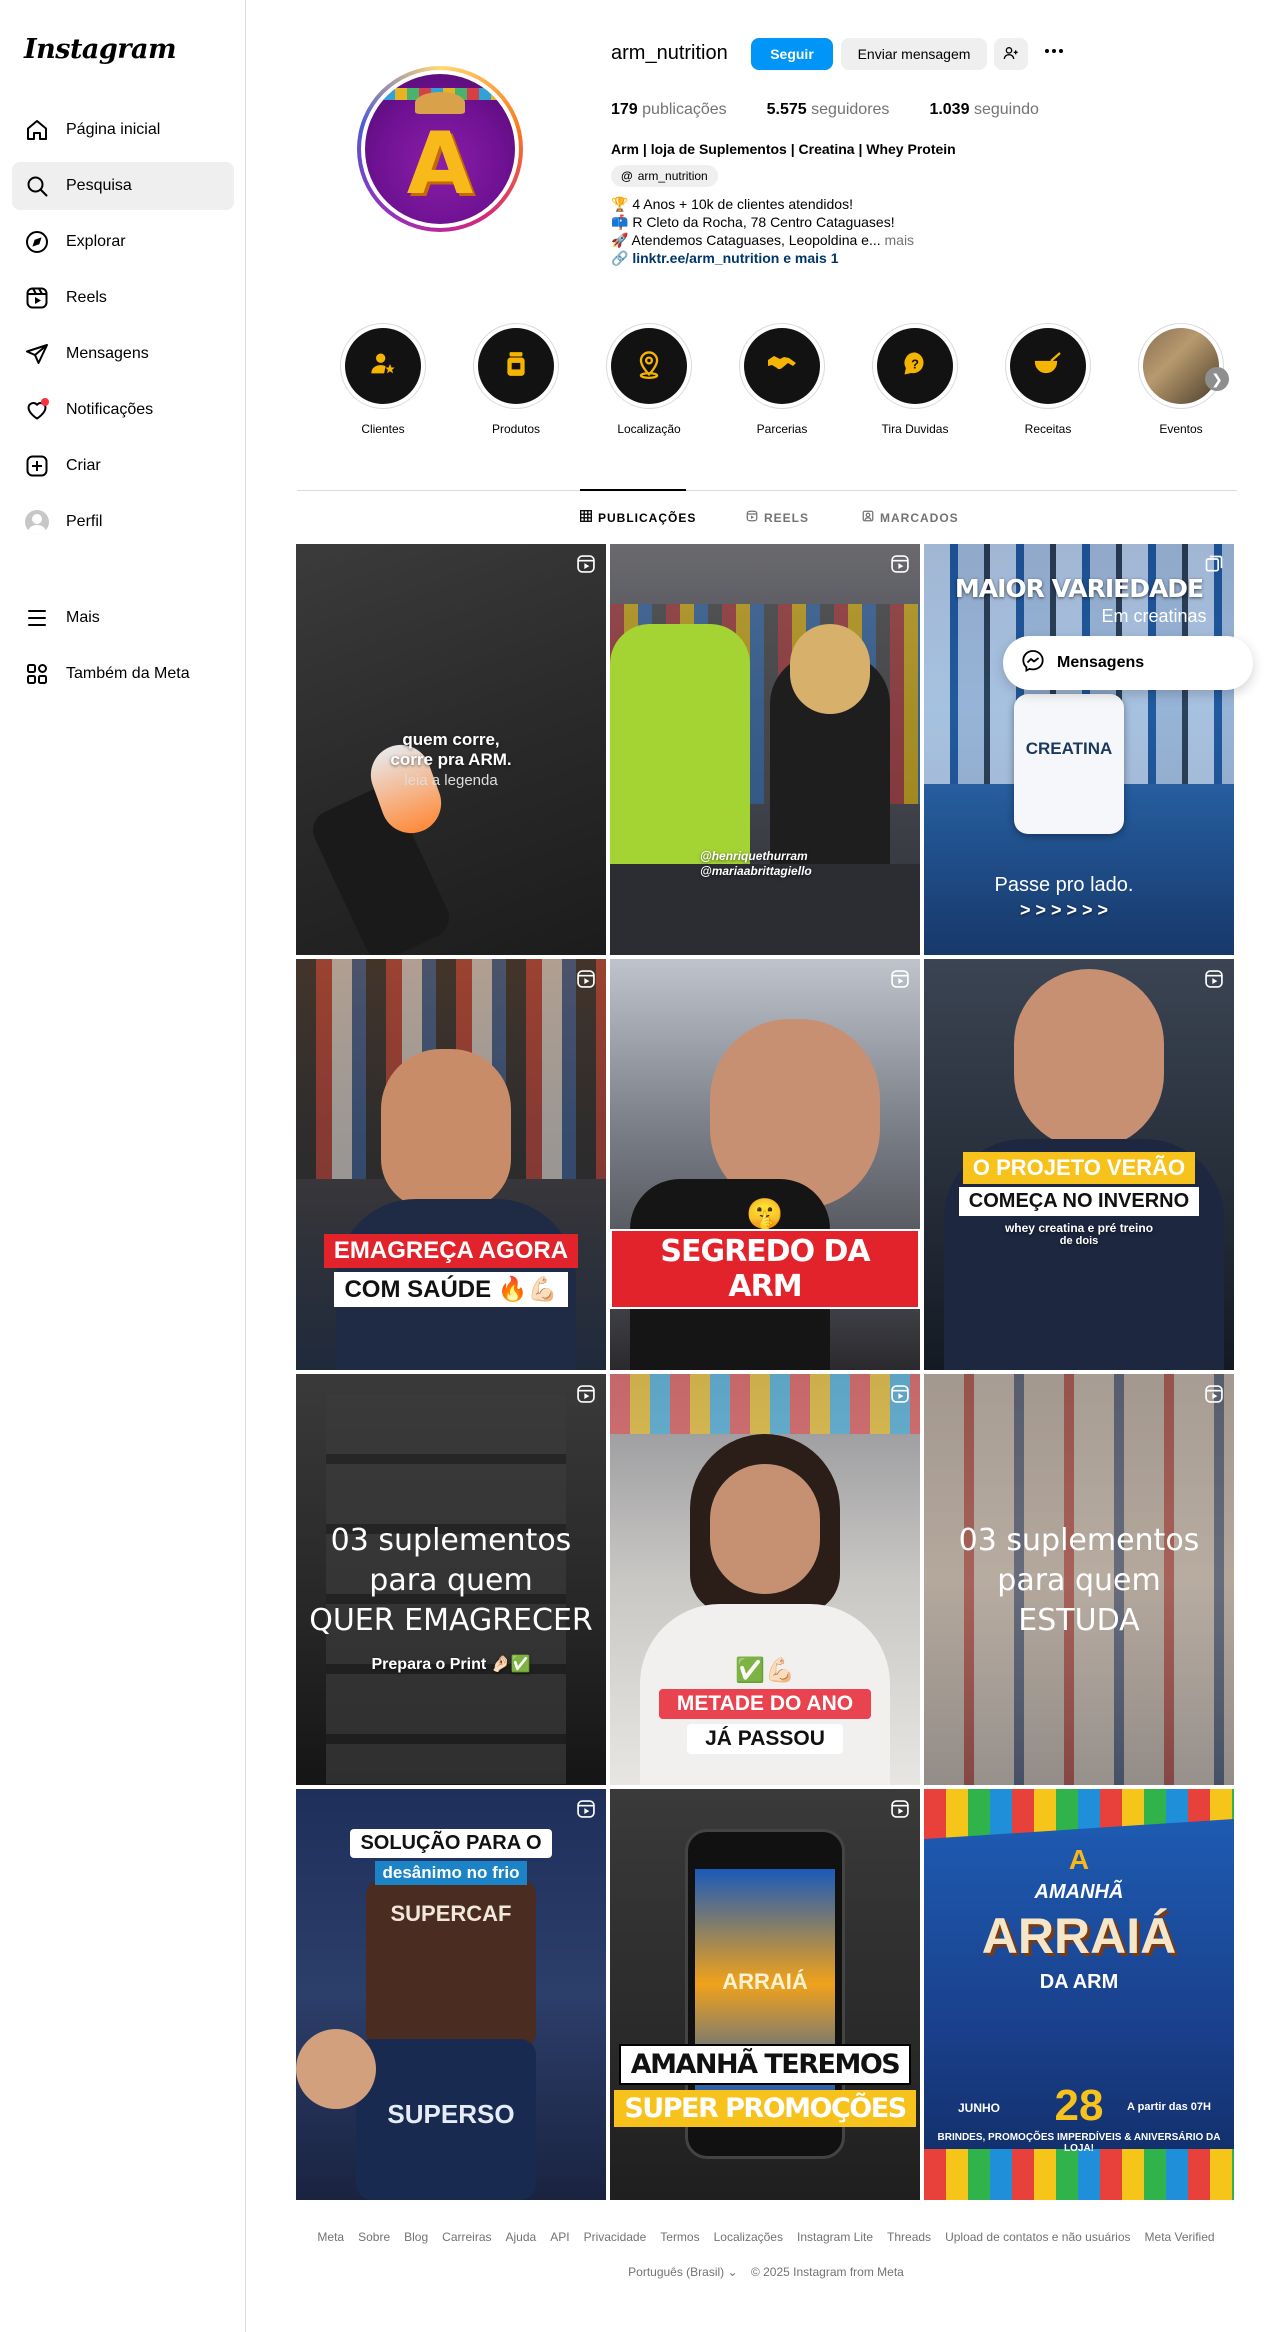 This screenshot has height=2332, width=1265. Describe the element at coordinates (765, 1704) in the screenshot. I see `post-caption: METADE DO ANO` at that location.